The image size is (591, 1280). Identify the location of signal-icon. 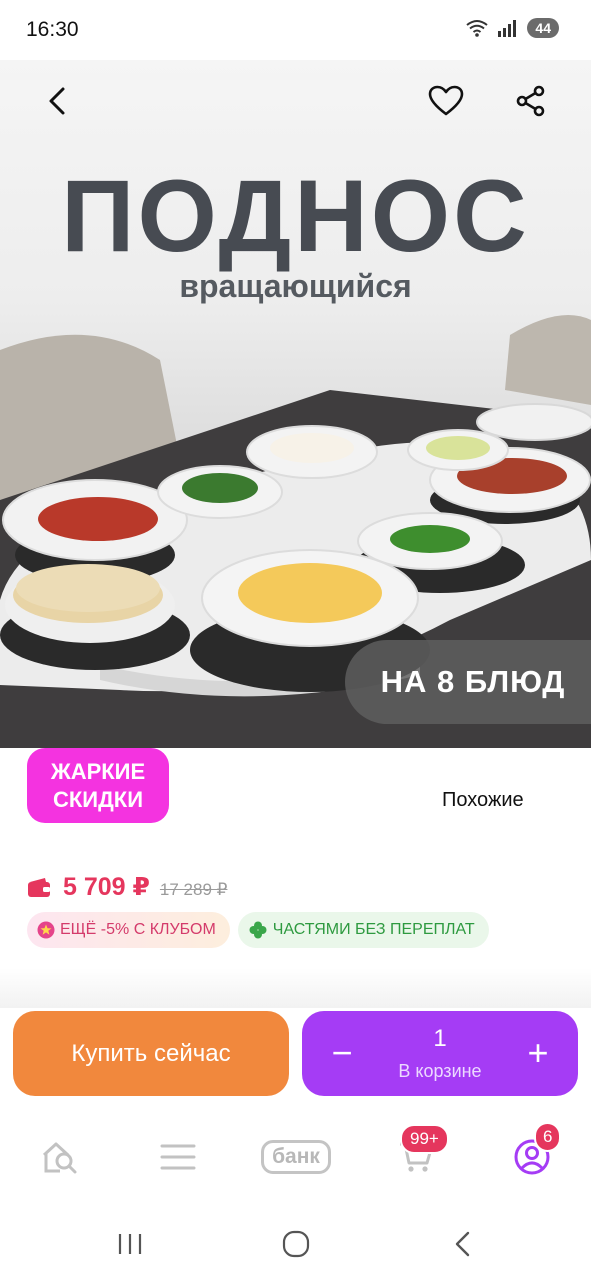
(507, 28).